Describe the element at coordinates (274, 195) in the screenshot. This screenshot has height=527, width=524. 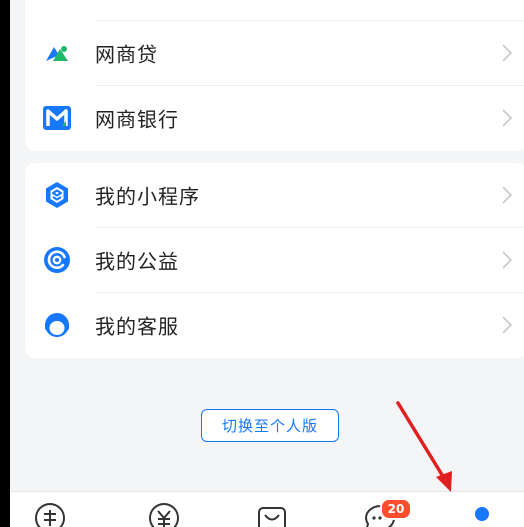
I see `menu-item-mini-programs: 我的小程序` at that location.